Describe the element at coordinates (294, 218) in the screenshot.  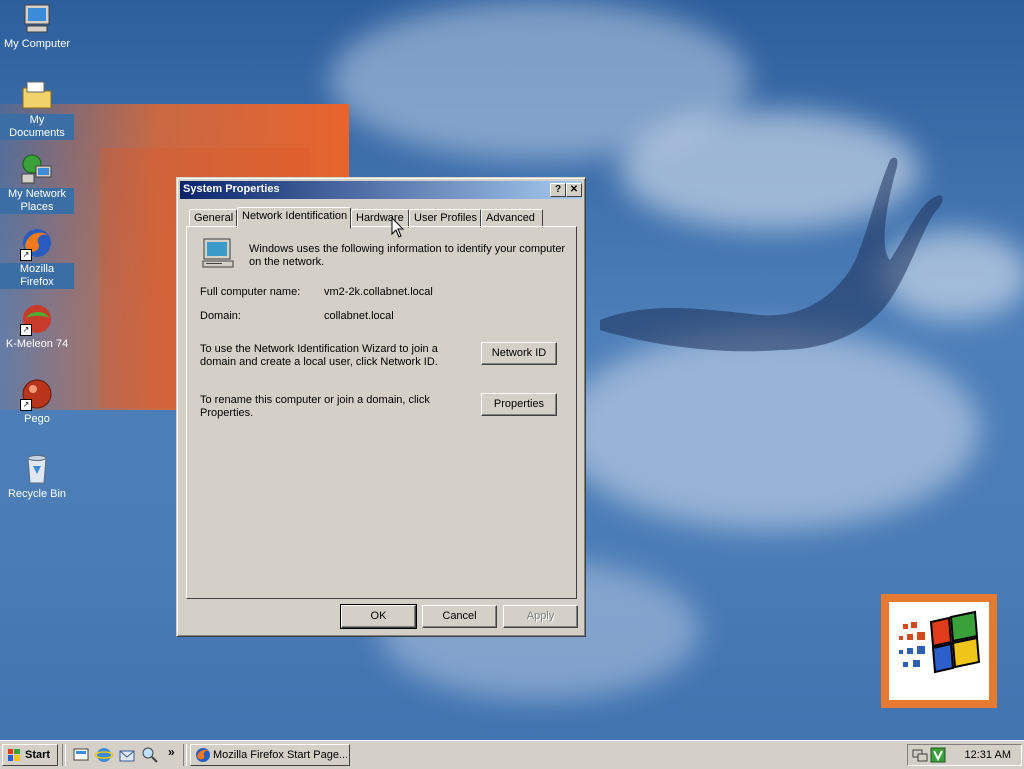
I see `tab-network-identification: Network Identification` at that location.